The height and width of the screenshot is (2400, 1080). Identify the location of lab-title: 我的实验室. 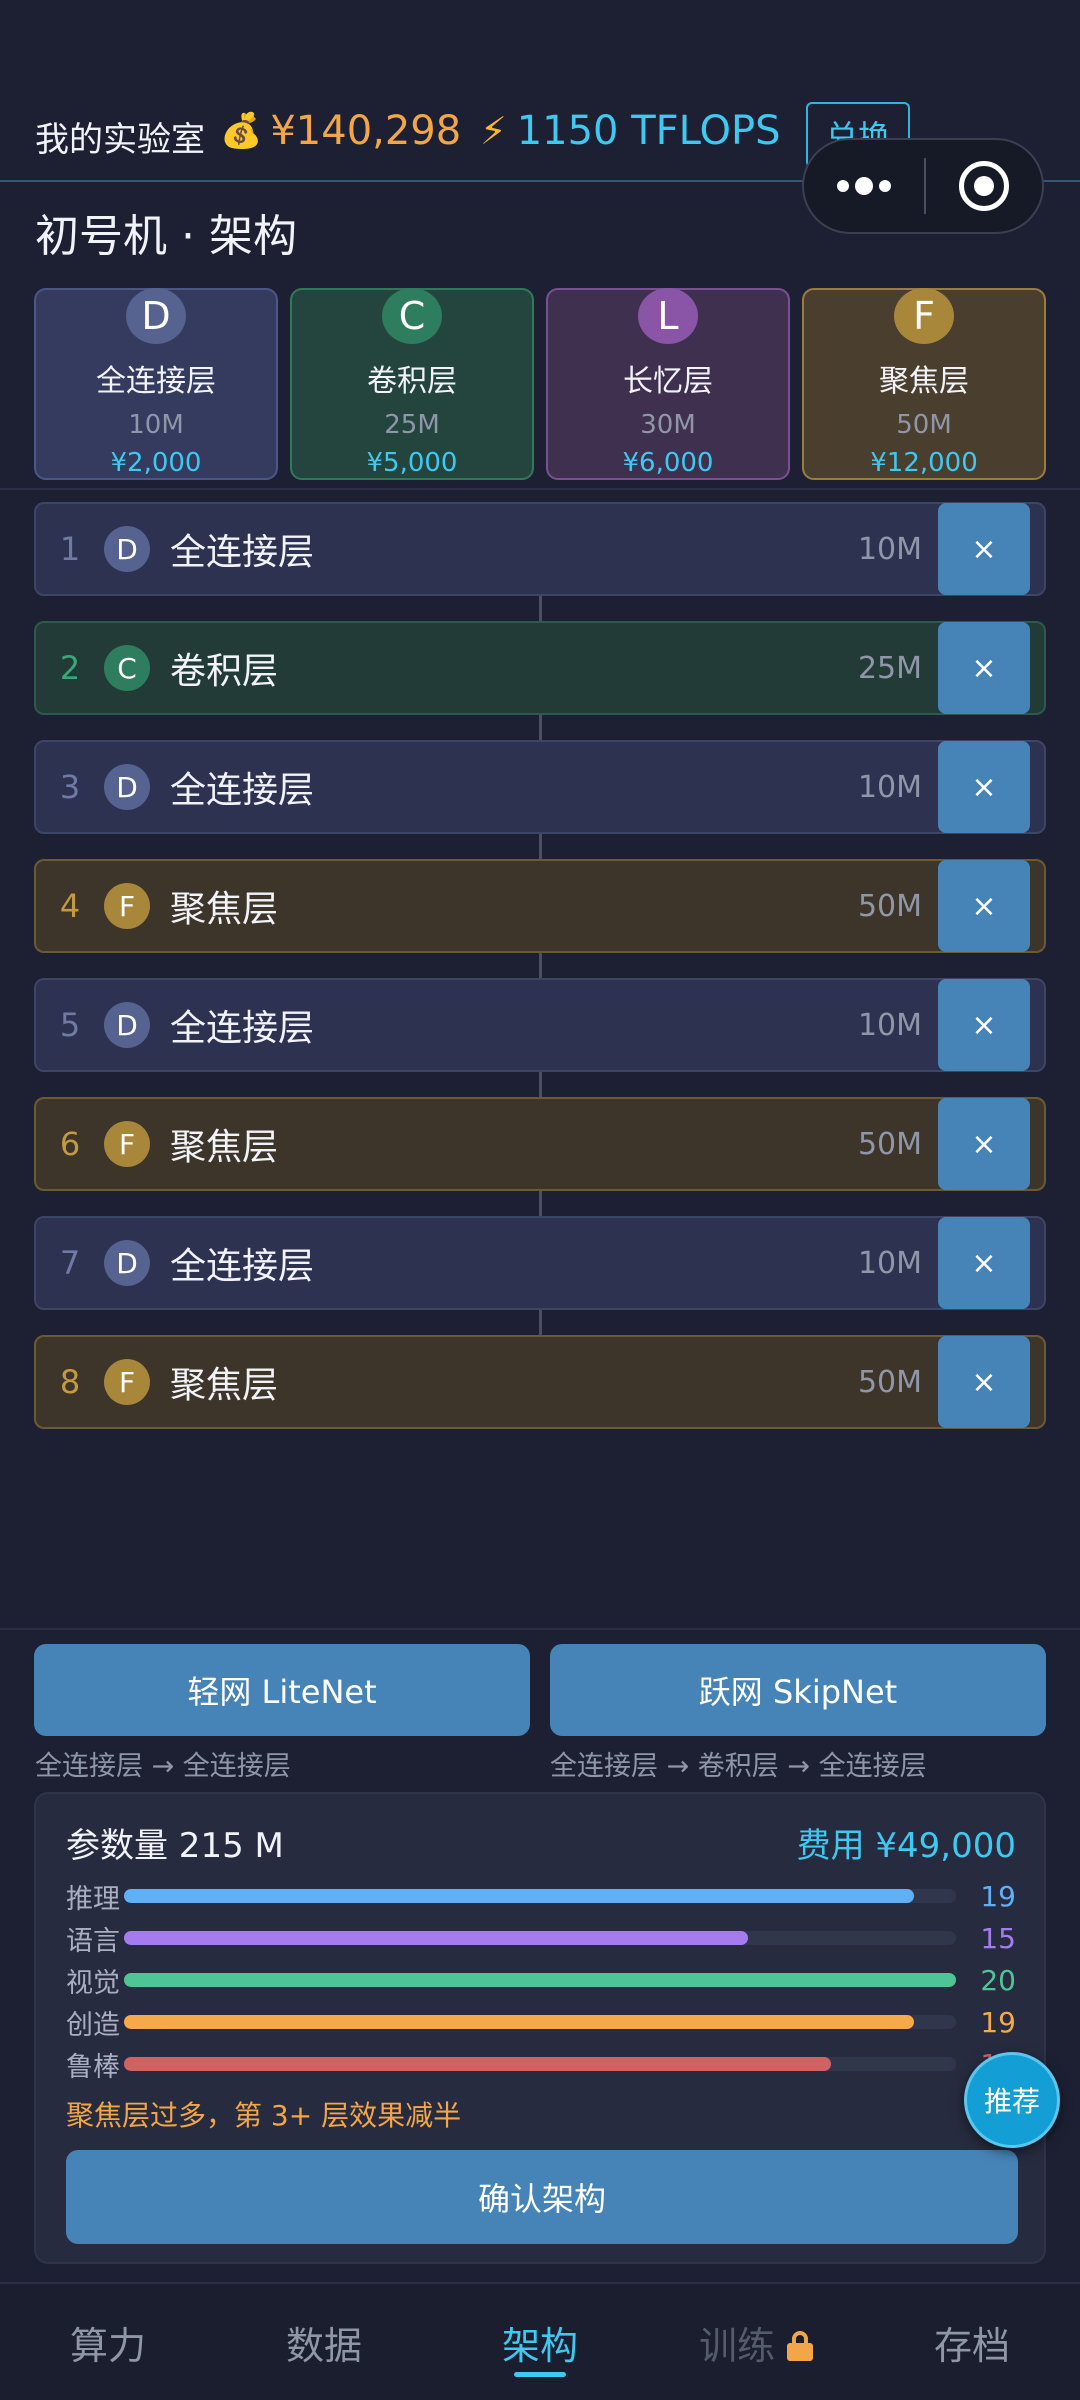
(120, 140).